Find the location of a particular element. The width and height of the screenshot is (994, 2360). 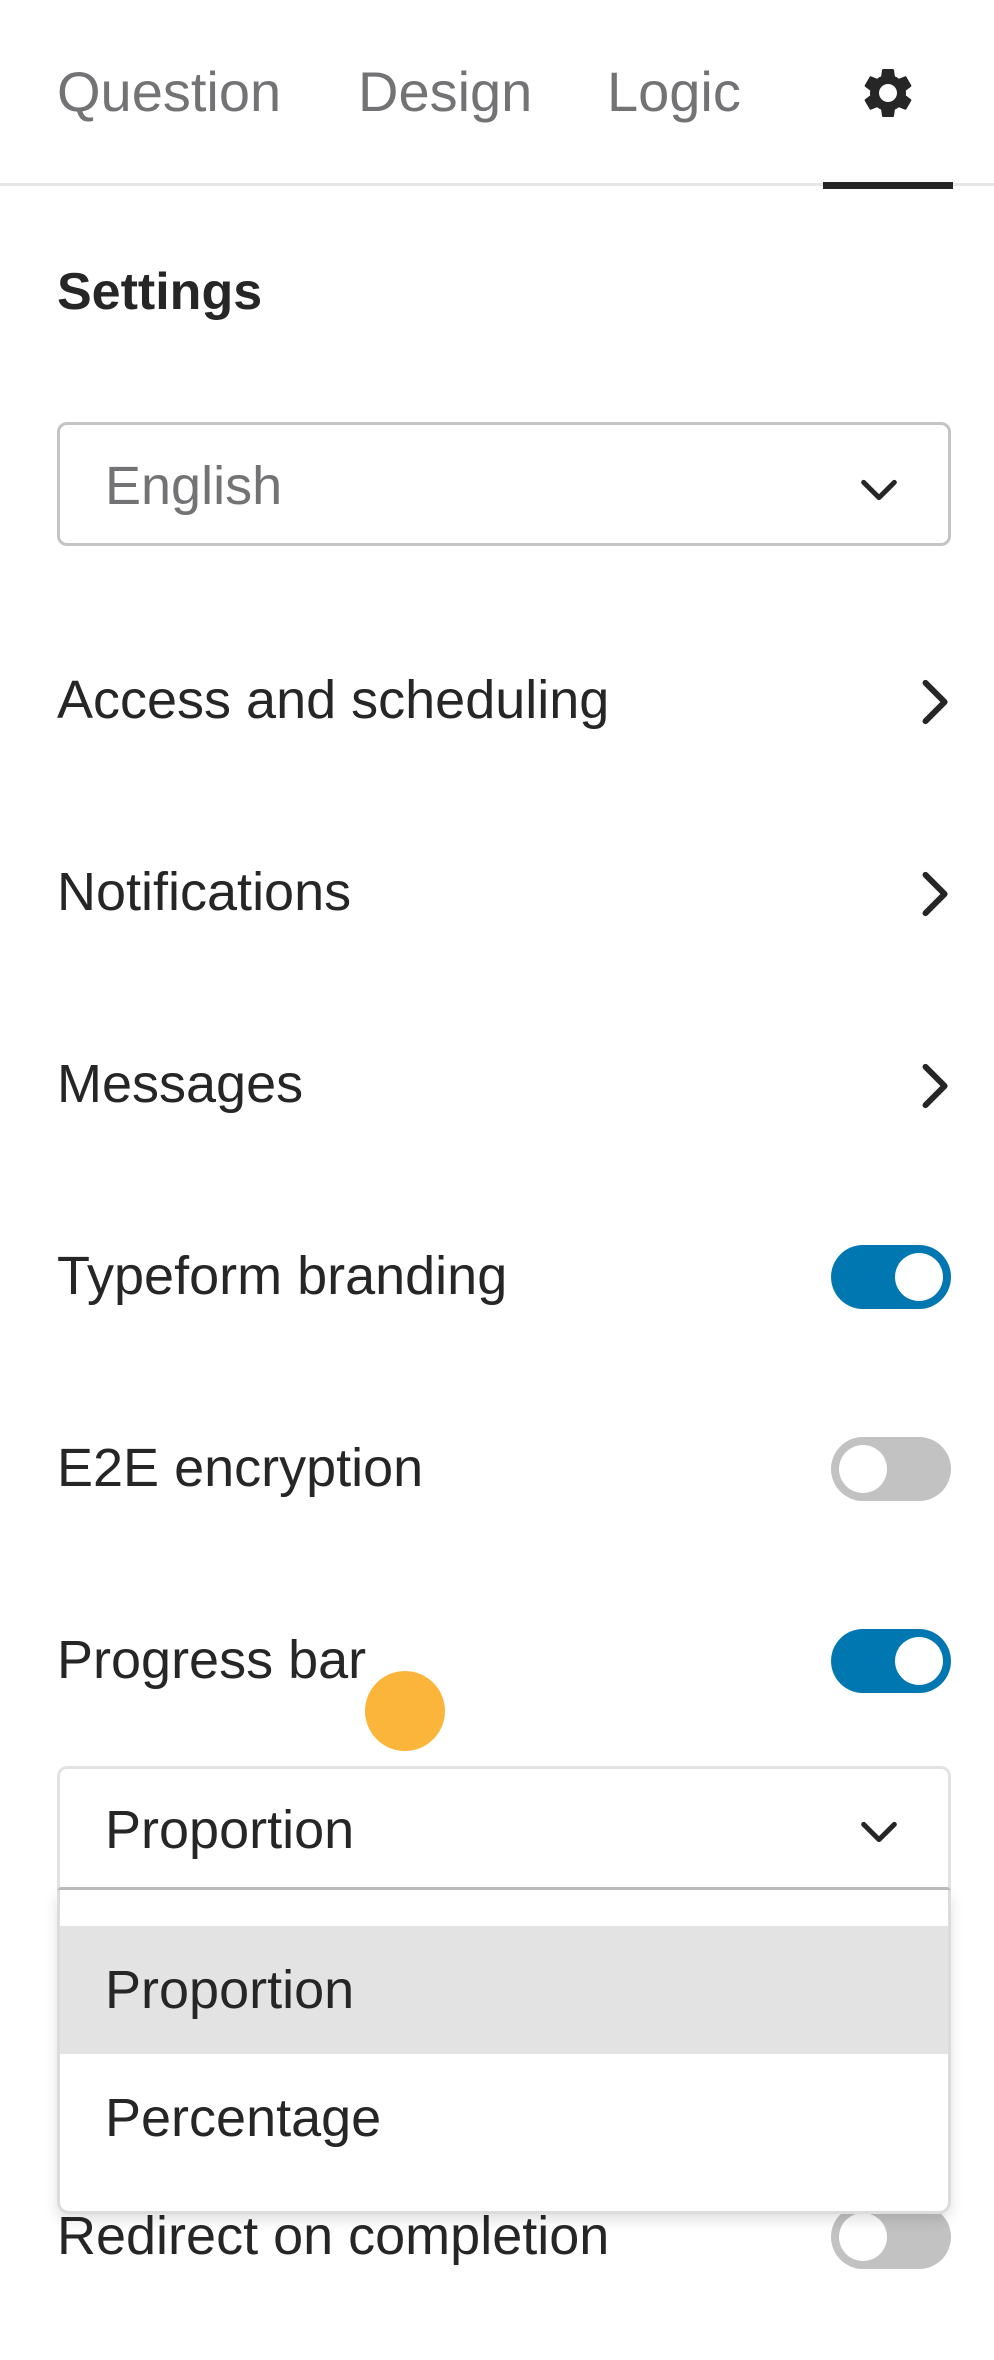

option-label: Proportion is located at coordinates (230, 1990).